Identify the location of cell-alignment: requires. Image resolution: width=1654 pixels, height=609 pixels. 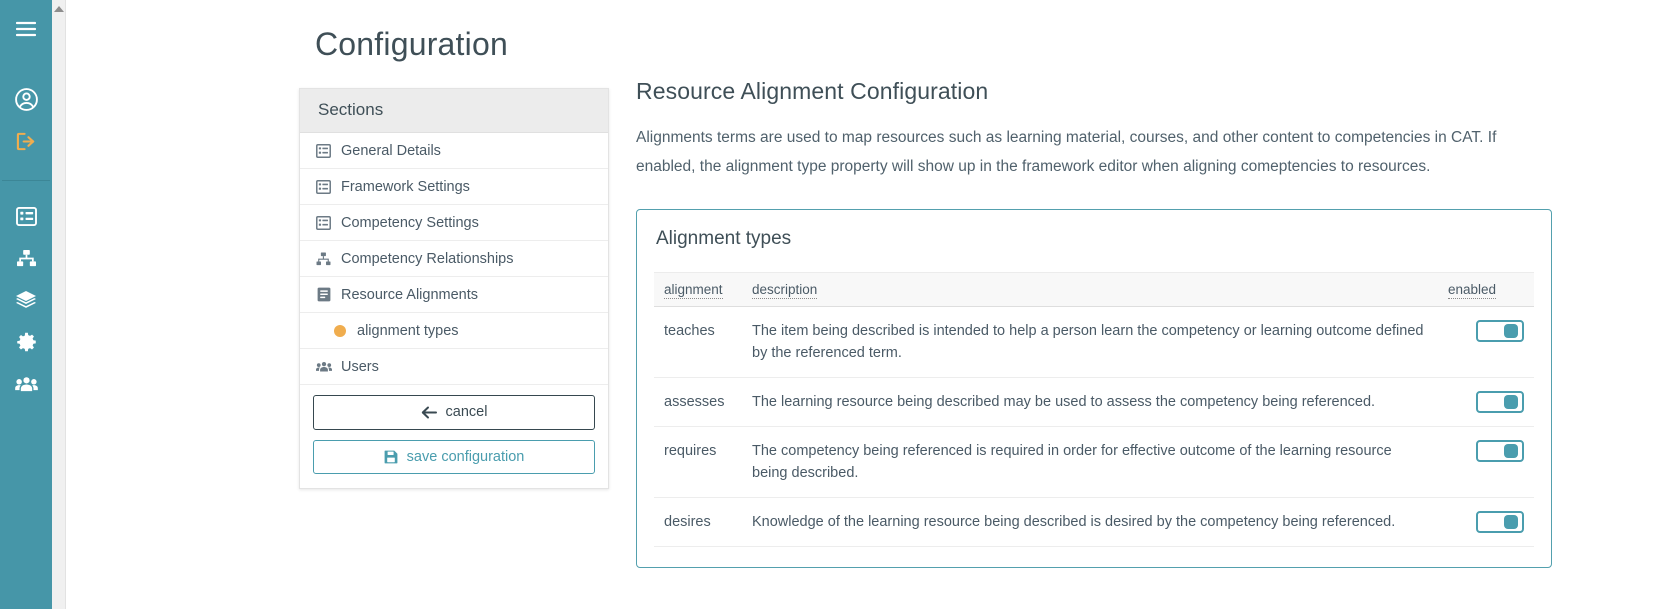
(698, 462).